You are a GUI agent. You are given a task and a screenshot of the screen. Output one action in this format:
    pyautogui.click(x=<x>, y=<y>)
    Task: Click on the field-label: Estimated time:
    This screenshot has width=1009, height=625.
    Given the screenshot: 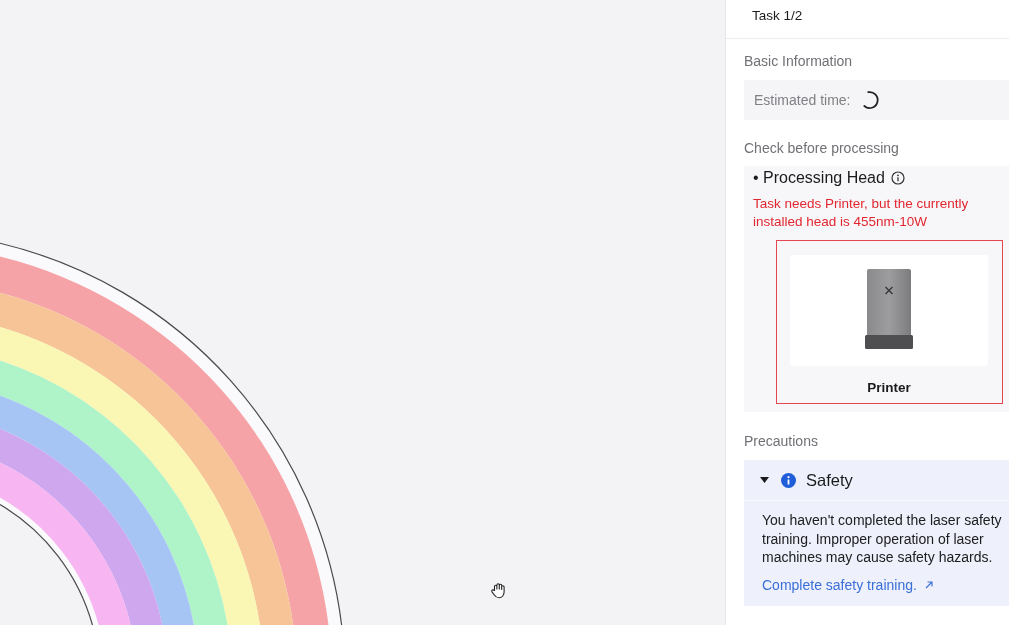 What is the action you would take?
    pyautogui.click(x=802, y=100)
    